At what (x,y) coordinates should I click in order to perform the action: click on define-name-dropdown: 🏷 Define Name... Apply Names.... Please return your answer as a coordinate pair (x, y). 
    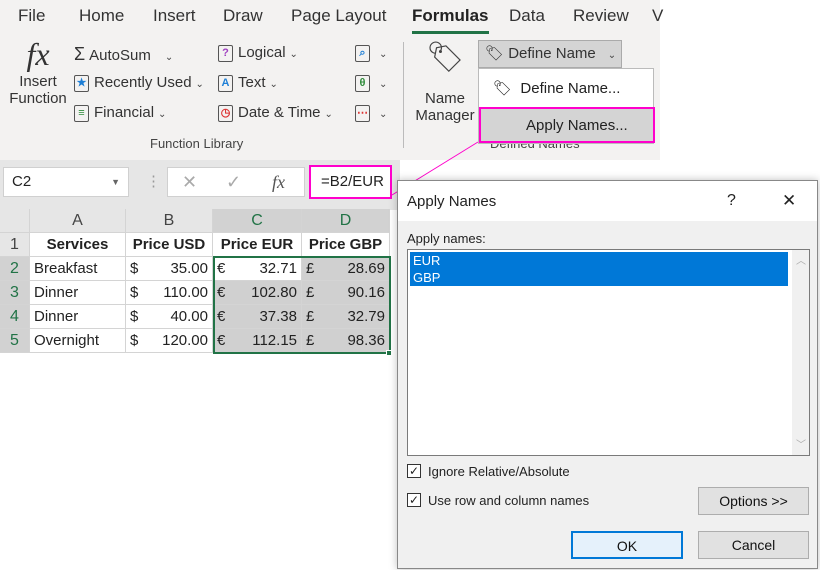
    Looking at the image, I should click on (566, 106).